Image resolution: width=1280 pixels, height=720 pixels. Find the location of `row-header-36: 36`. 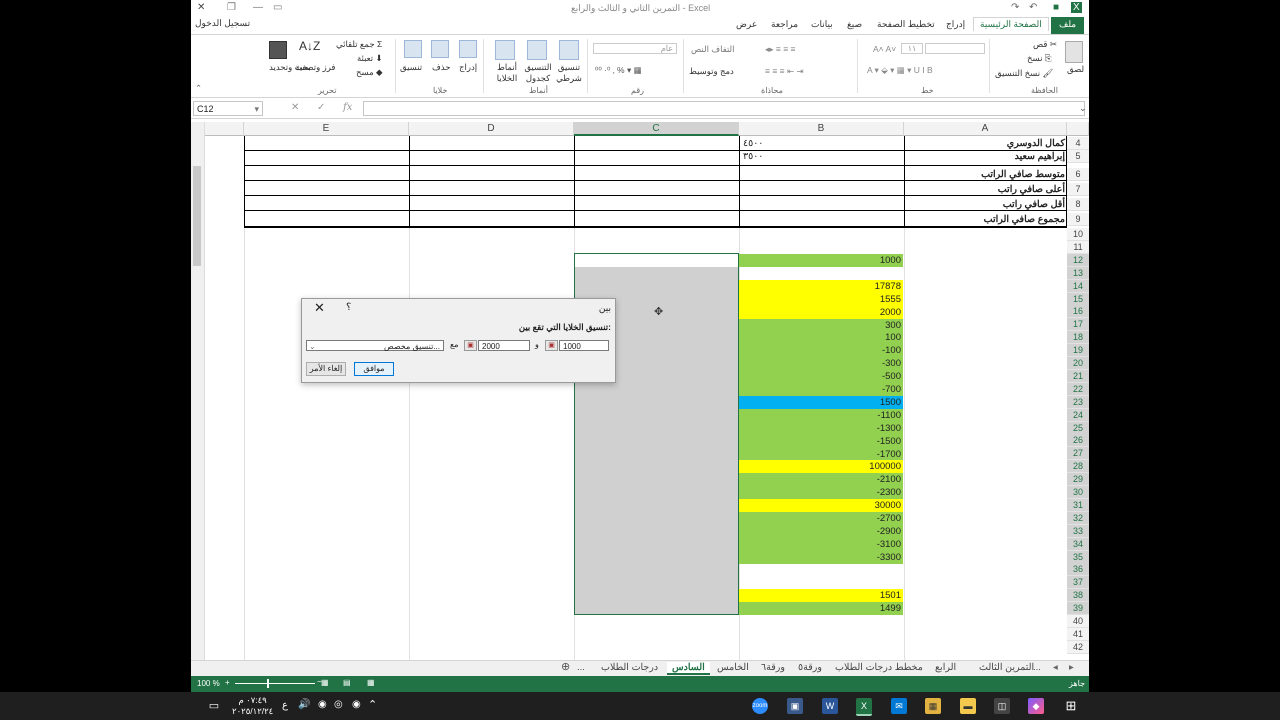

row-header-36: 36 is located at coordinates (1078, 570).